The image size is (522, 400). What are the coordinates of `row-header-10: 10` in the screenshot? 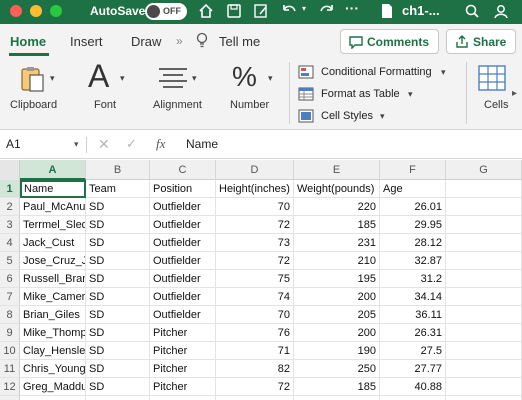 It's located at (10, 351).